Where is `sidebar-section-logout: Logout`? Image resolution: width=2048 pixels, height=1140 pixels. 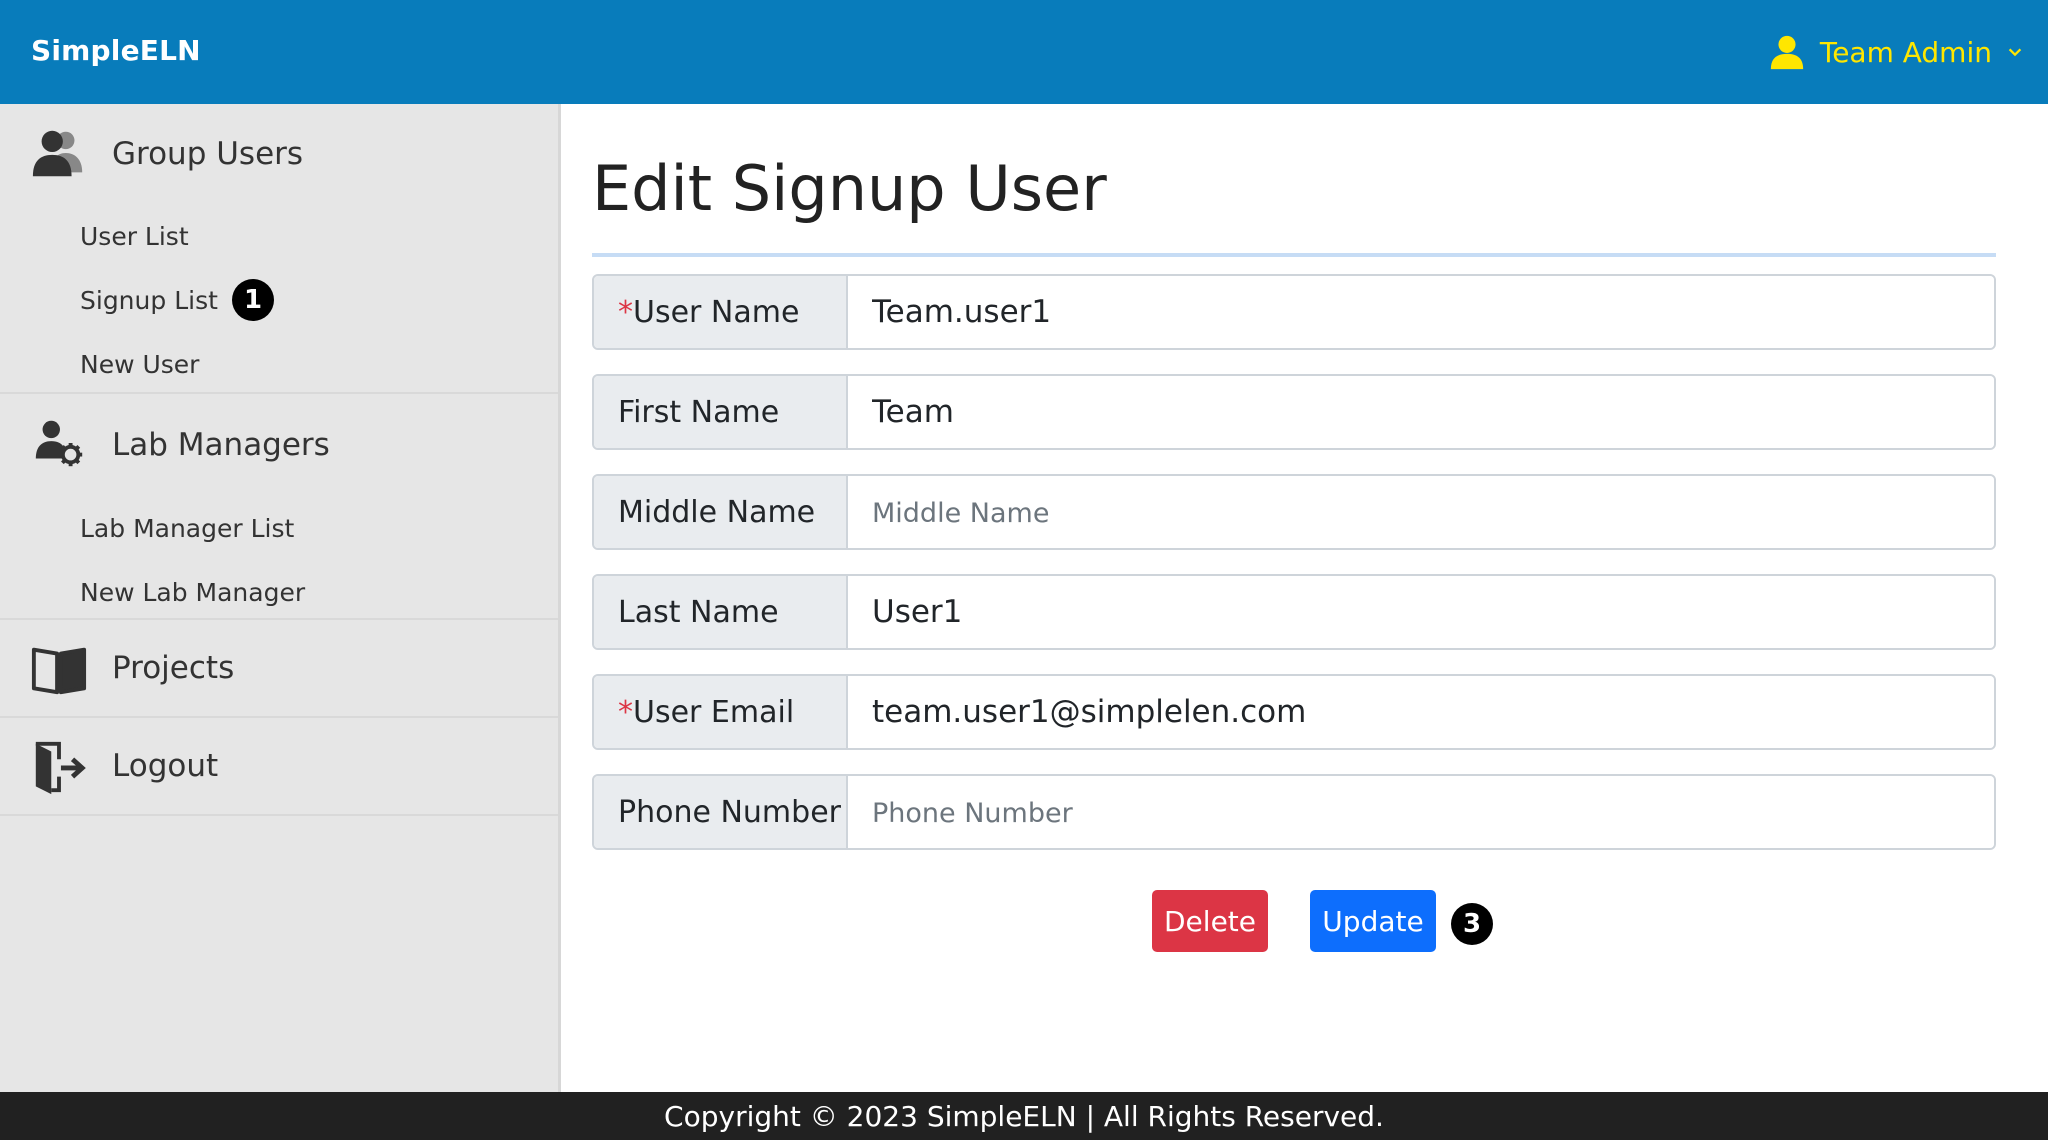
sidebar-section-logout: Logout is located at coordinates (279, 767).